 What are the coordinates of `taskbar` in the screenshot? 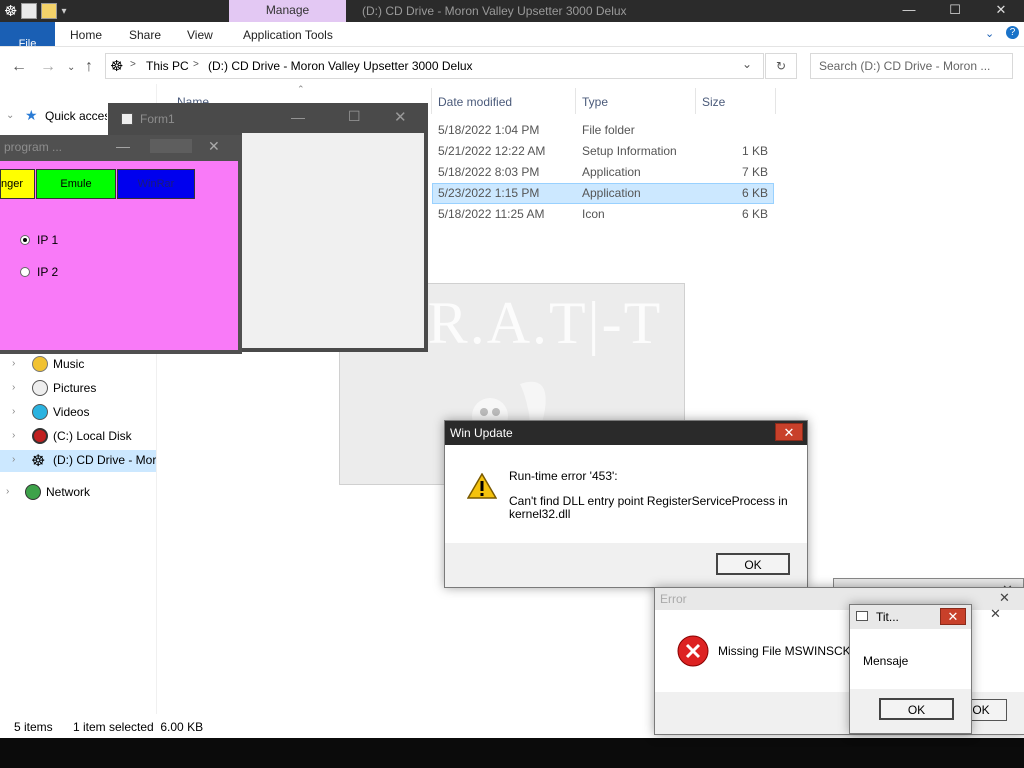 It's located at (512, 753).